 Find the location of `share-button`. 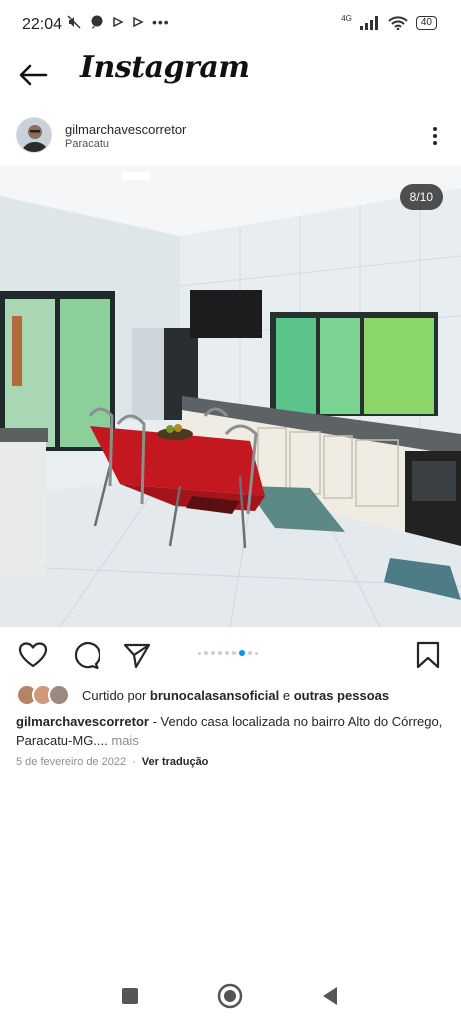

share-button is located at coordinates (137, 655).